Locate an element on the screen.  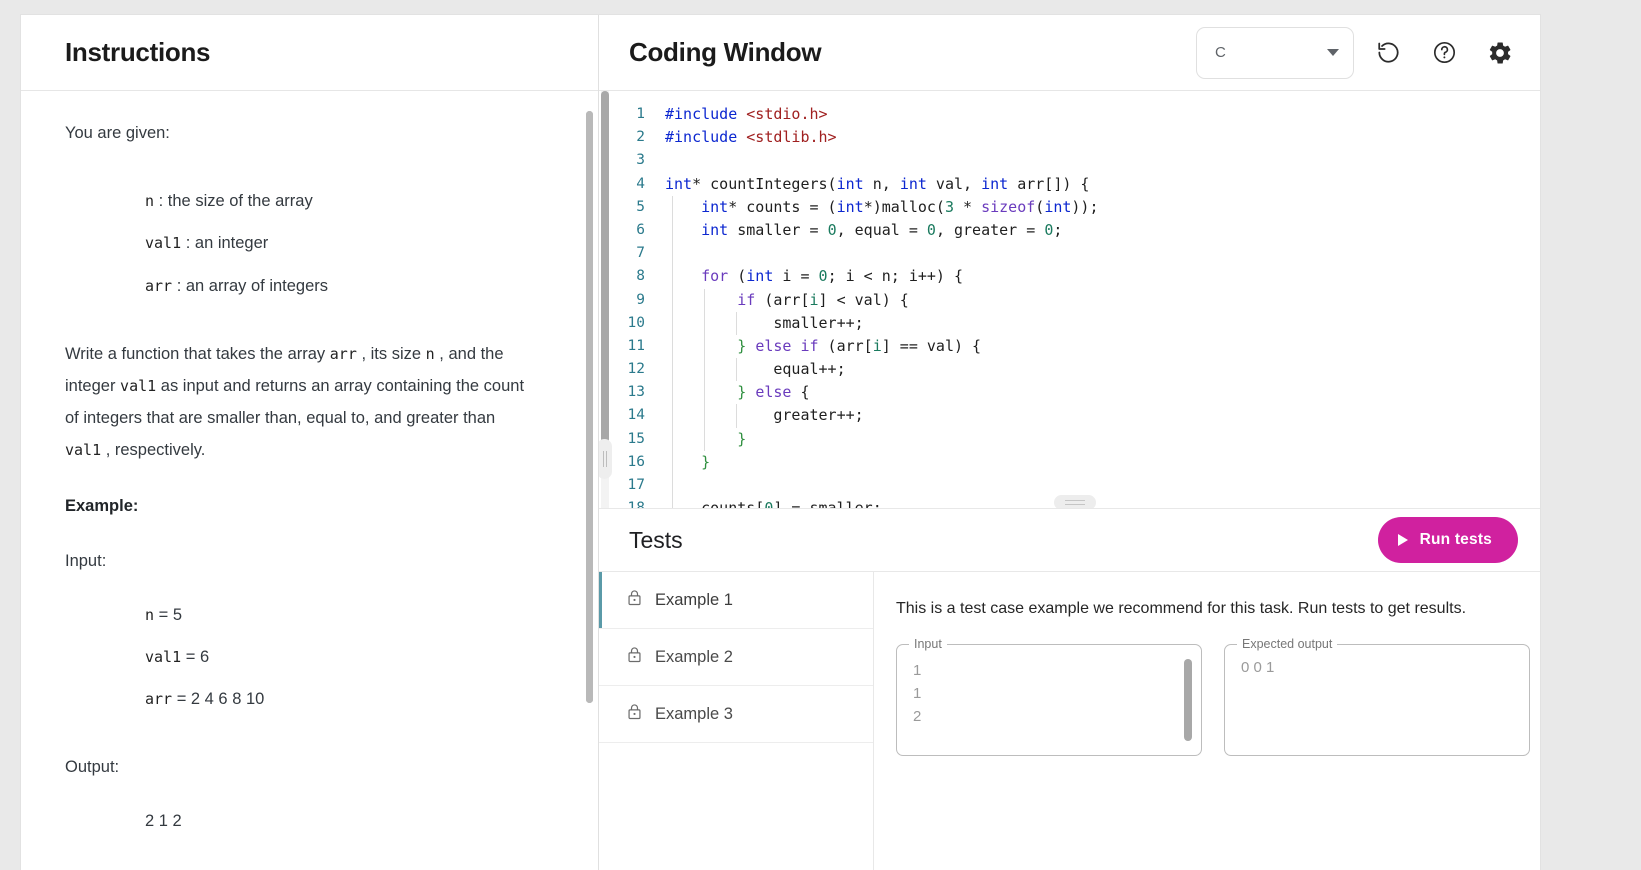
code-line-text: } is located at coordinates (1102, 462).